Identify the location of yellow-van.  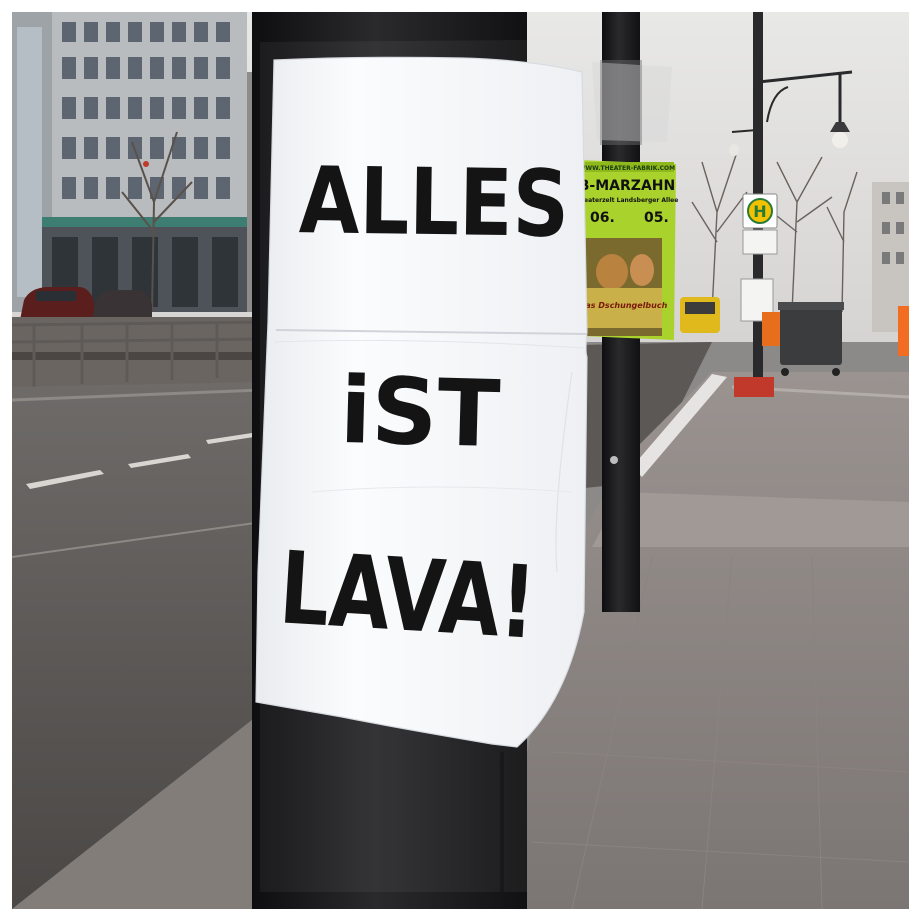
(700, 315).